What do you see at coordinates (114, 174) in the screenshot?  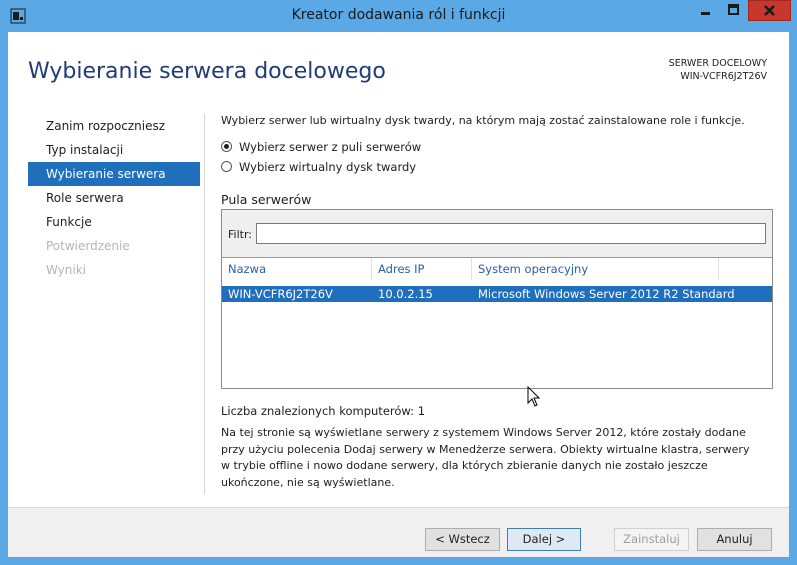 I see `nav-item-server-selection: Wybieranie serwera` at bounding box center [114, 174].